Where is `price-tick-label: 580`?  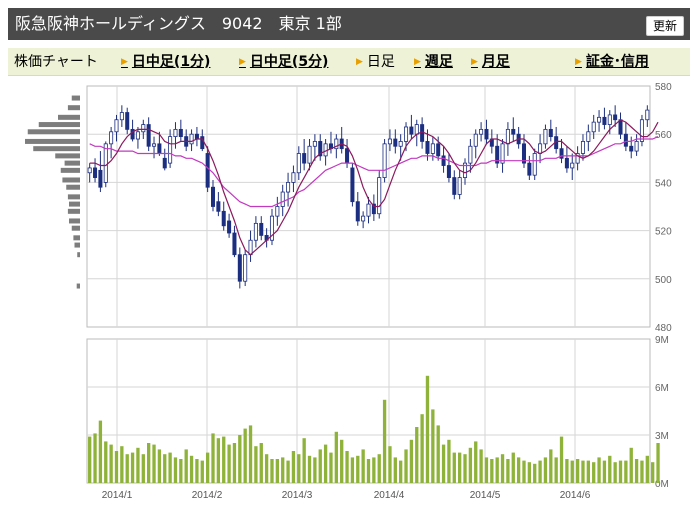 price-tick-label: 580 is located at coordinates (663, 87).